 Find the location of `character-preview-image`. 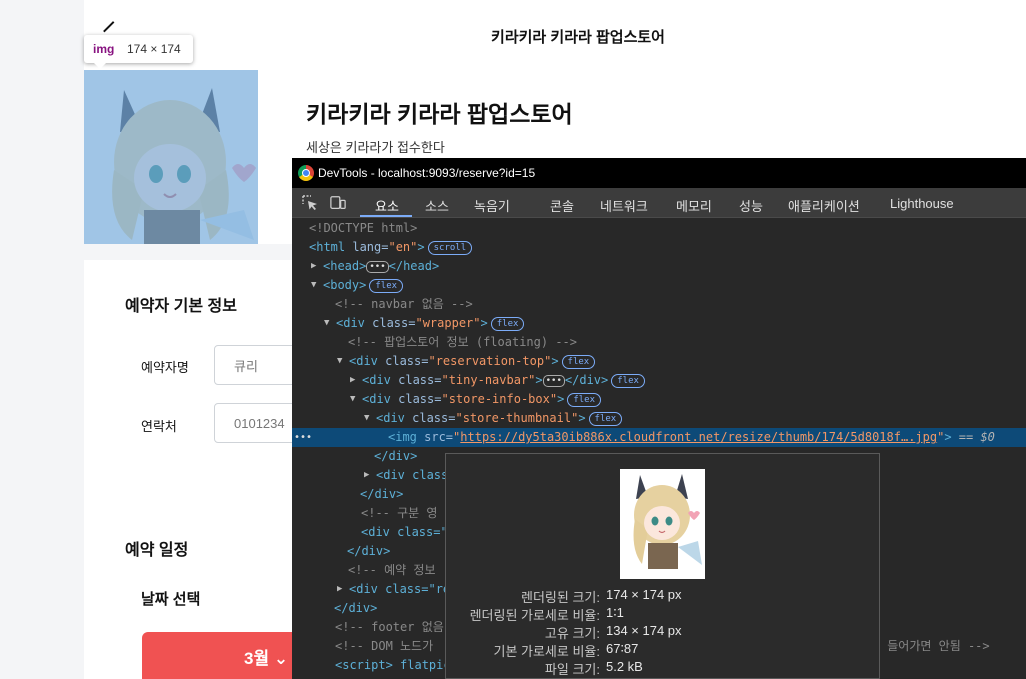

character-preview-image is located at coordinates (662, 524).